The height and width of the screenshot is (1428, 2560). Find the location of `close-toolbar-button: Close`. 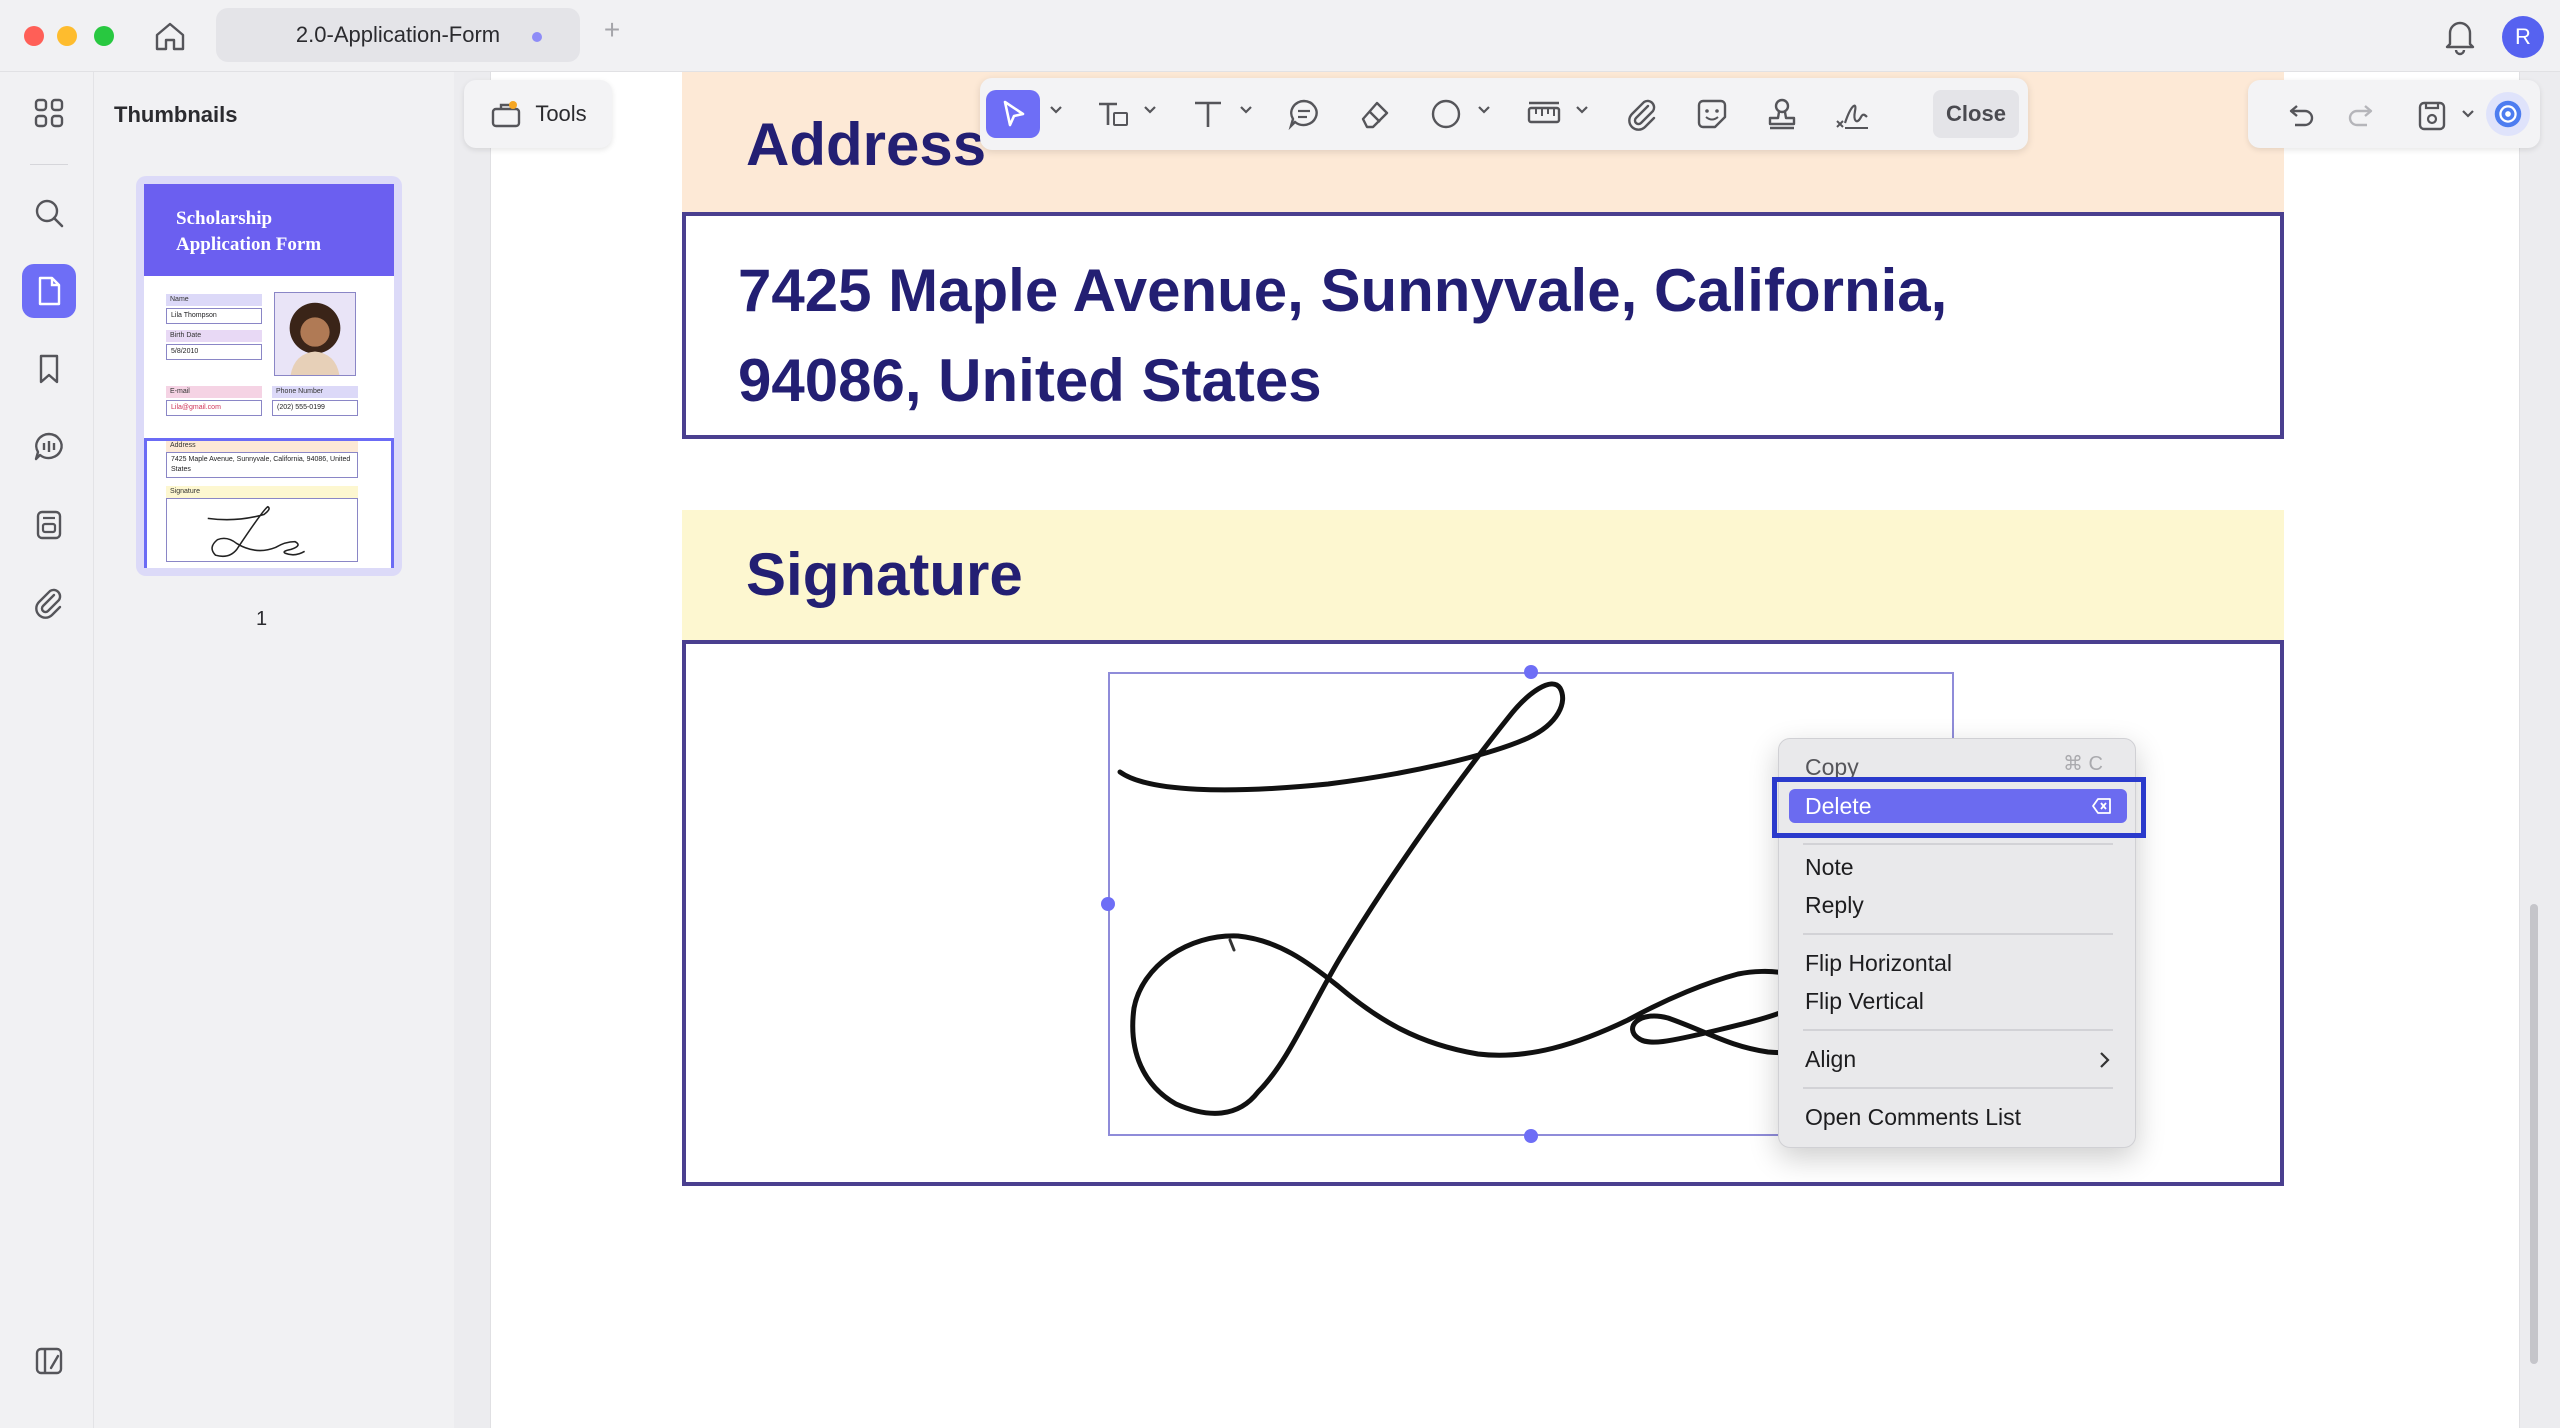

close-toolbar-button: Close is located at coordinates (1976, 114).